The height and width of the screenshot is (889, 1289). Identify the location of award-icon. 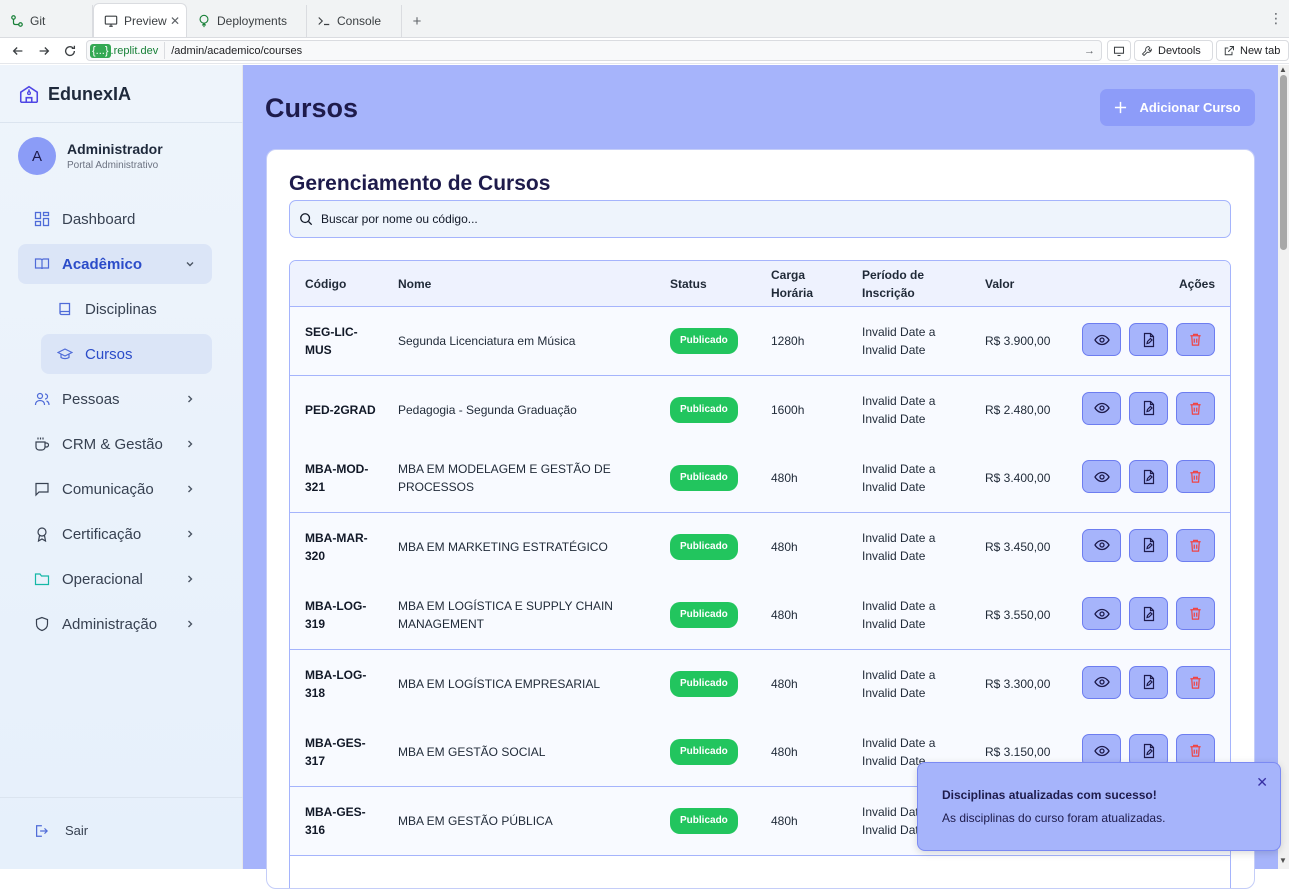
(42, 534).